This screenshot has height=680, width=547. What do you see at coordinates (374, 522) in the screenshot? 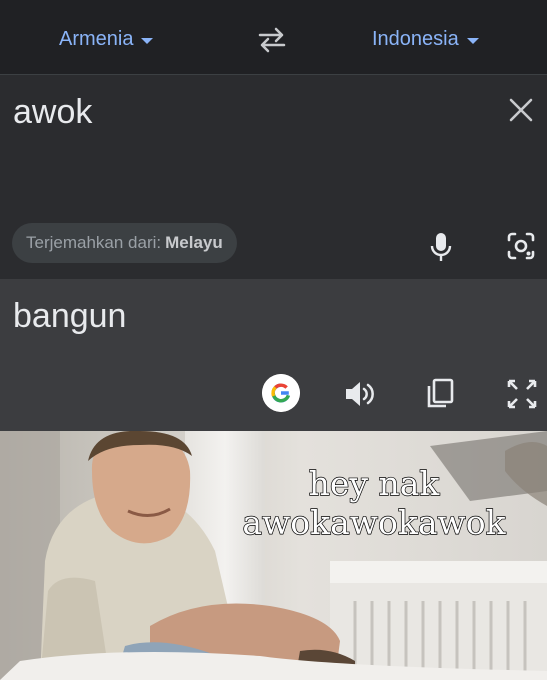
I see `meme-caption-line-2: awokawokawok` at bounding box center [374, 522].